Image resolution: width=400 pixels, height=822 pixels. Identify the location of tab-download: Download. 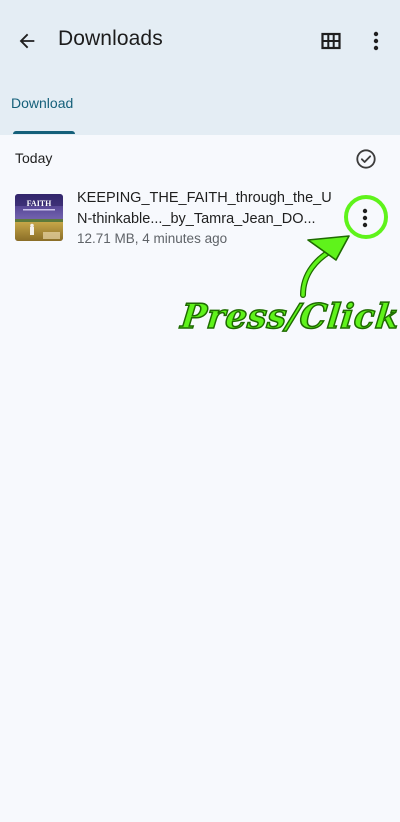
(44, 110).